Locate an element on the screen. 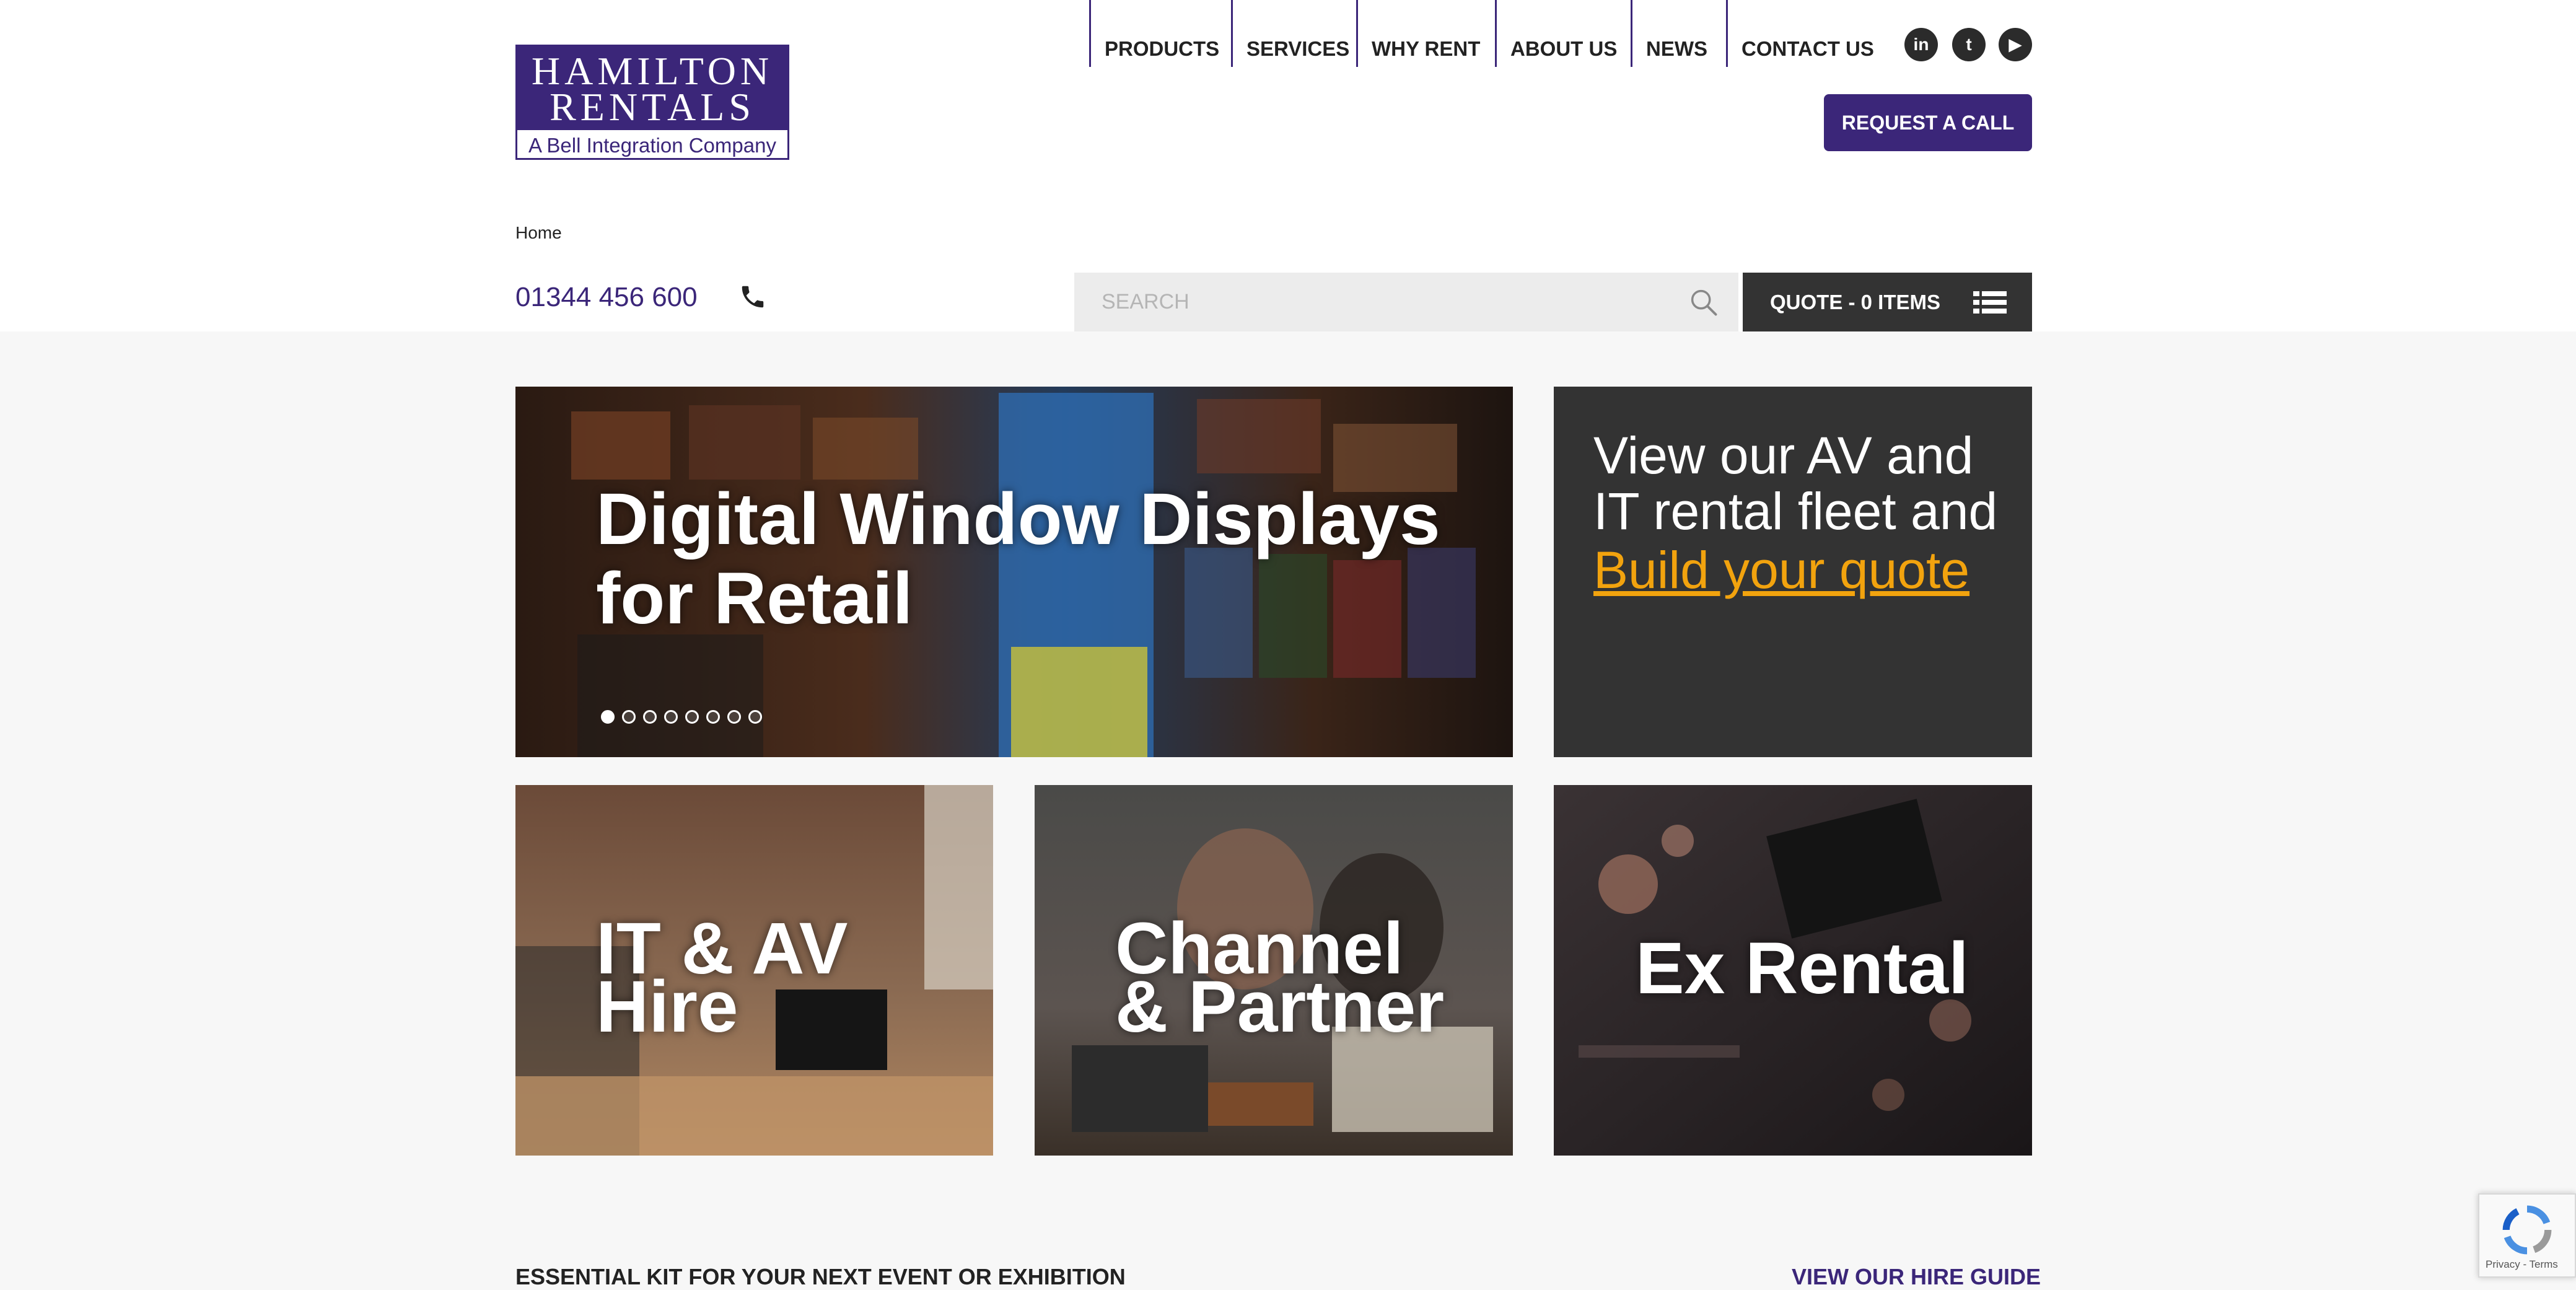 The image size is (2576, 1290). build-your-quote-link: Build your quote is located at coordinates (1781, 570).